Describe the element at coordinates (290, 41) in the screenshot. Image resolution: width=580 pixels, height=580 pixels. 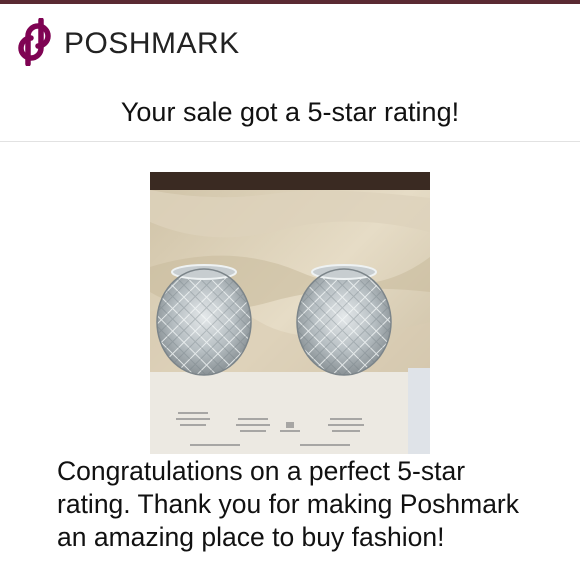
I see `header: POSHMARK` at that location.